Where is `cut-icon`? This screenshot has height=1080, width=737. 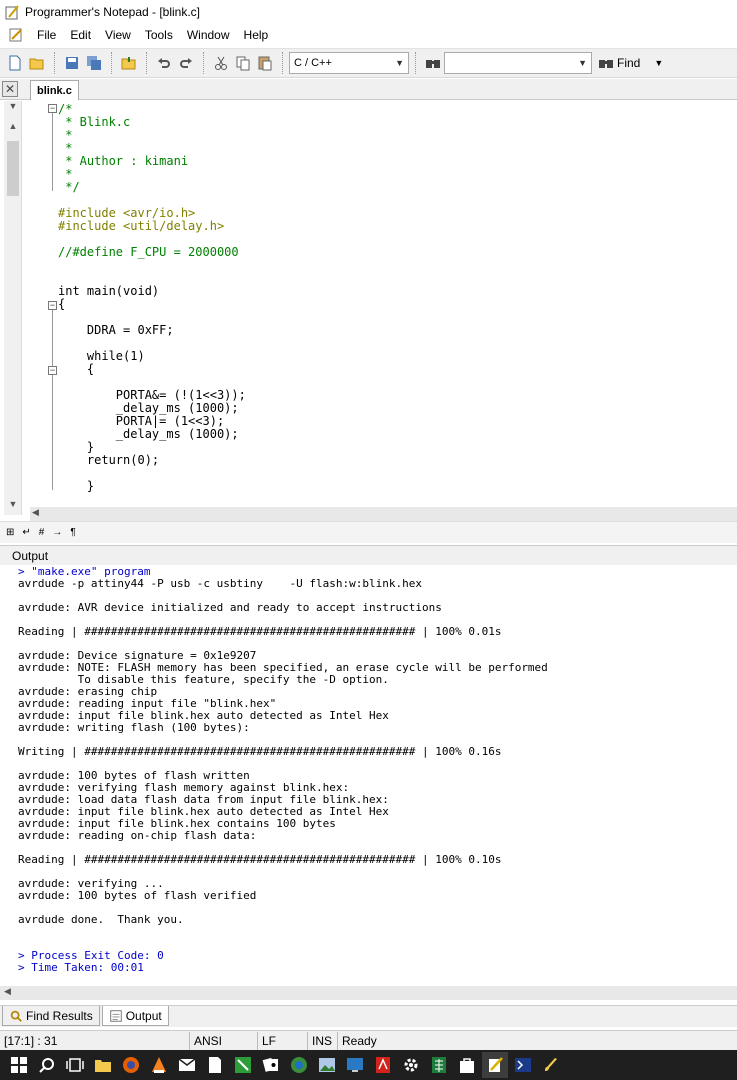 cut-icon is located at coordinates (221, 63).